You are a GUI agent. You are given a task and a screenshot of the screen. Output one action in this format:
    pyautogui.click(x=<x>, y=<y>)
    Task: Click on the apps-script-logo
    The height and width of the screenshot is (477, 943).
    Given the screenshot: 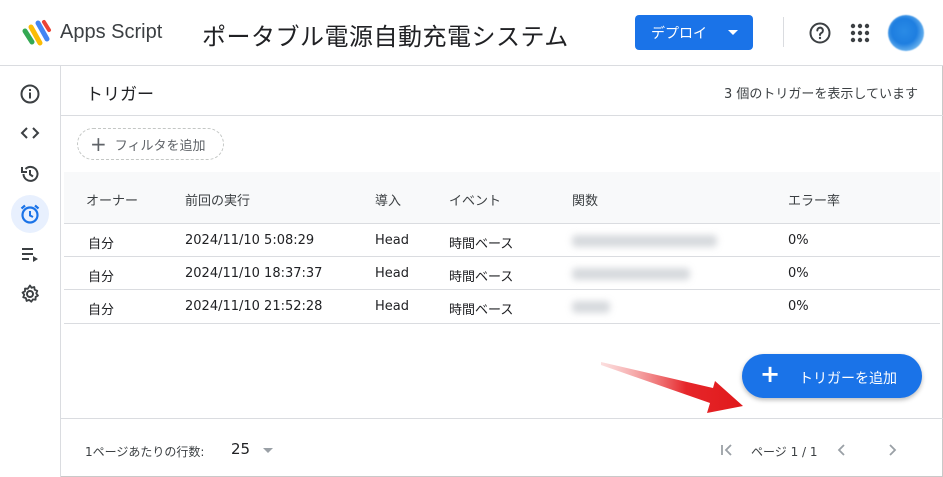 What is the action you would take?
    pyautogui.click(x=37, y=33)
    